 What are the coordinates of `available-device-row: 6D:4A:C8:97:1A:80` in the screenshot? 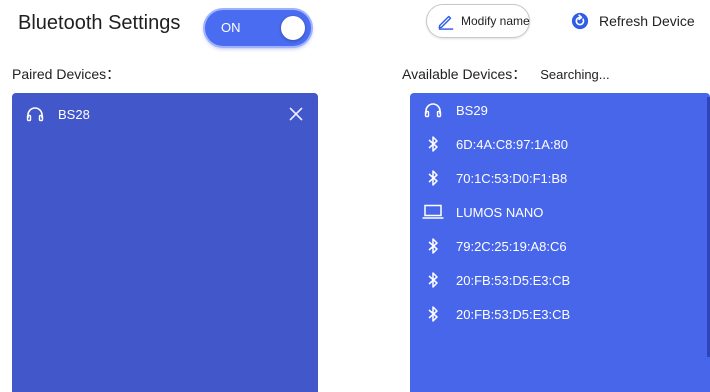 It's located at (560, 144).